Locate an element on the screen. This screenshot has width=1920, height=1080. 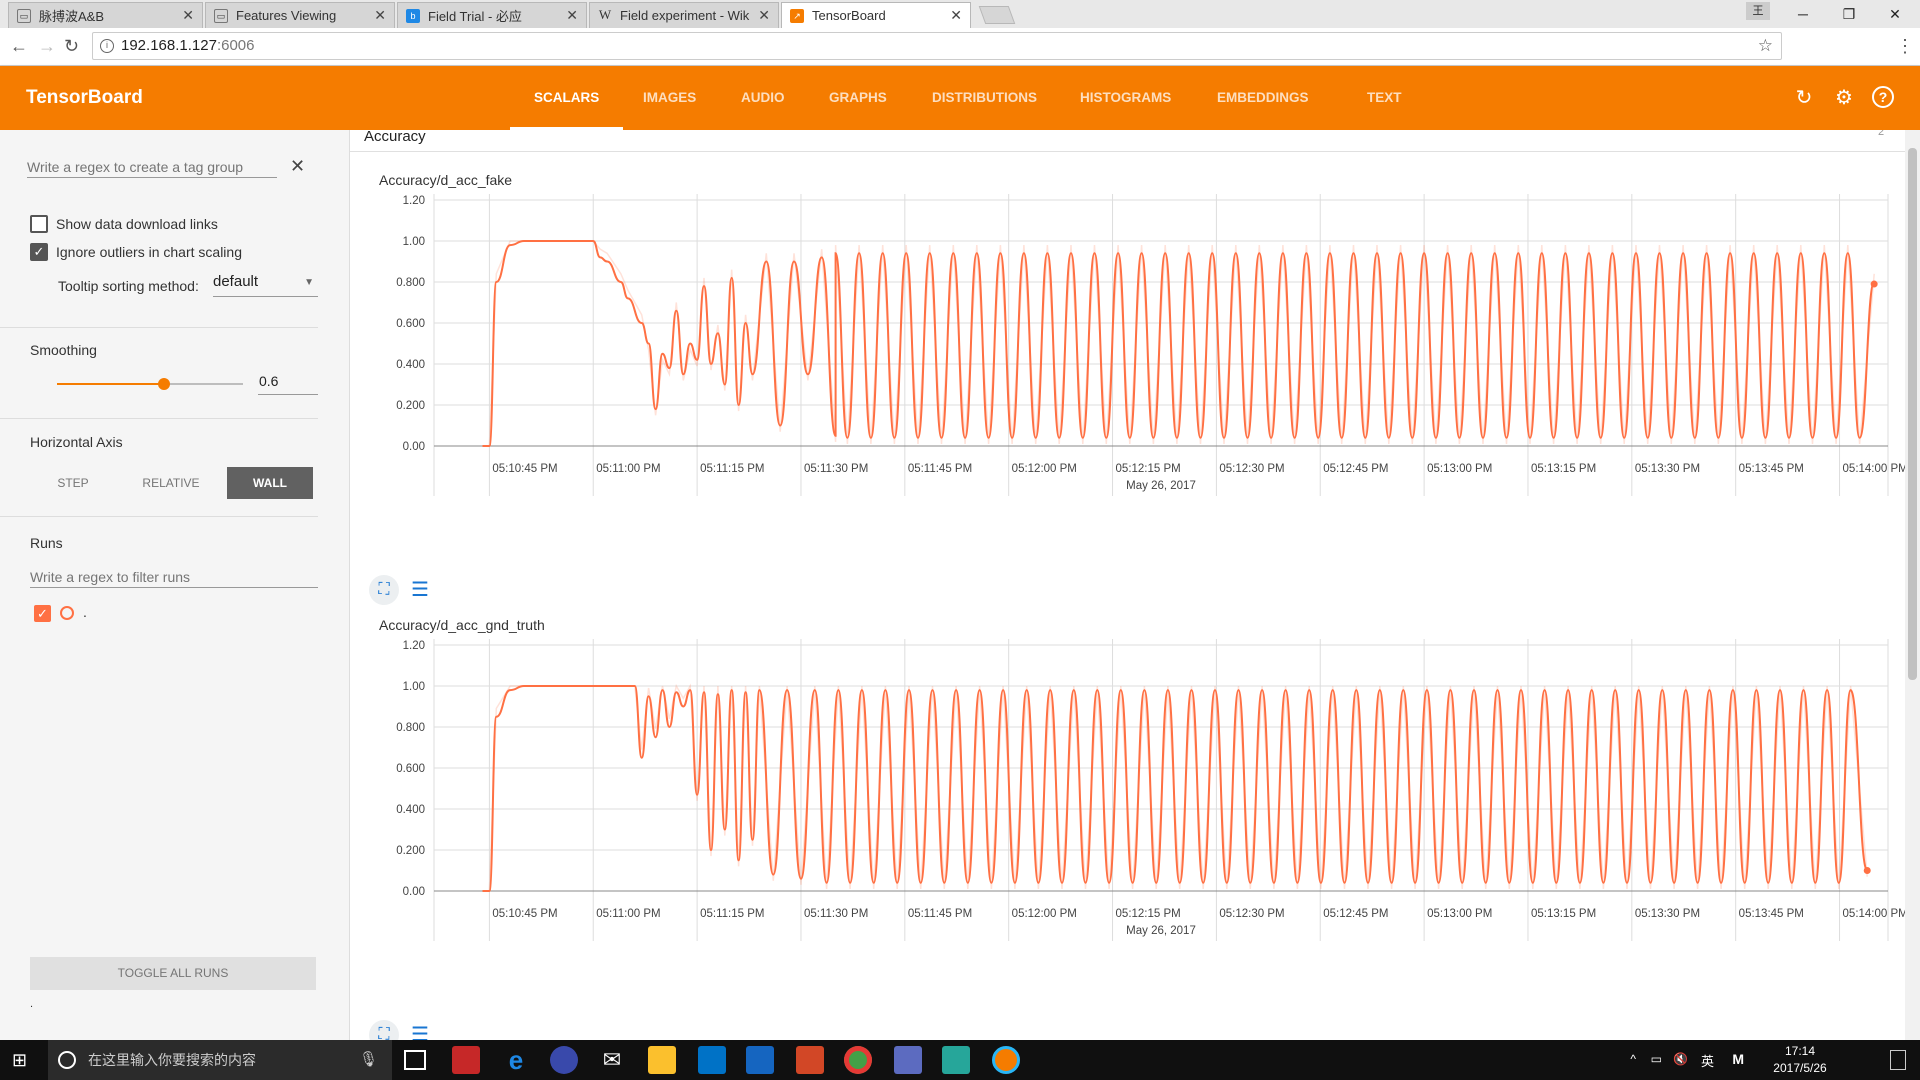
help-icon: ? is located at coordinates (1883, 97).